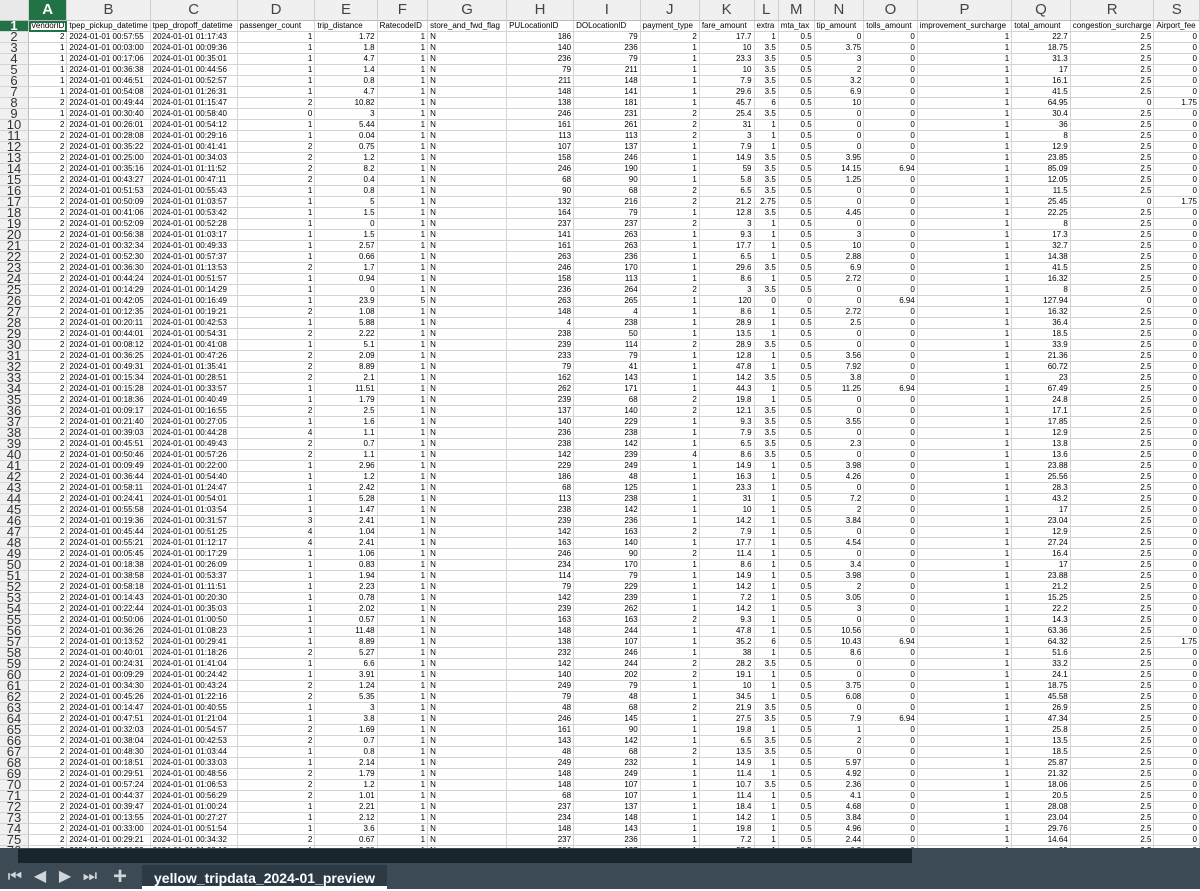 Image resolution: width=1200 pixels, height=891 pixels. What do you see at coordinates (108, 224) in the screenshot?
I see `cell: 2024-01-01 00:52:09` at bounding box center [108, 224].